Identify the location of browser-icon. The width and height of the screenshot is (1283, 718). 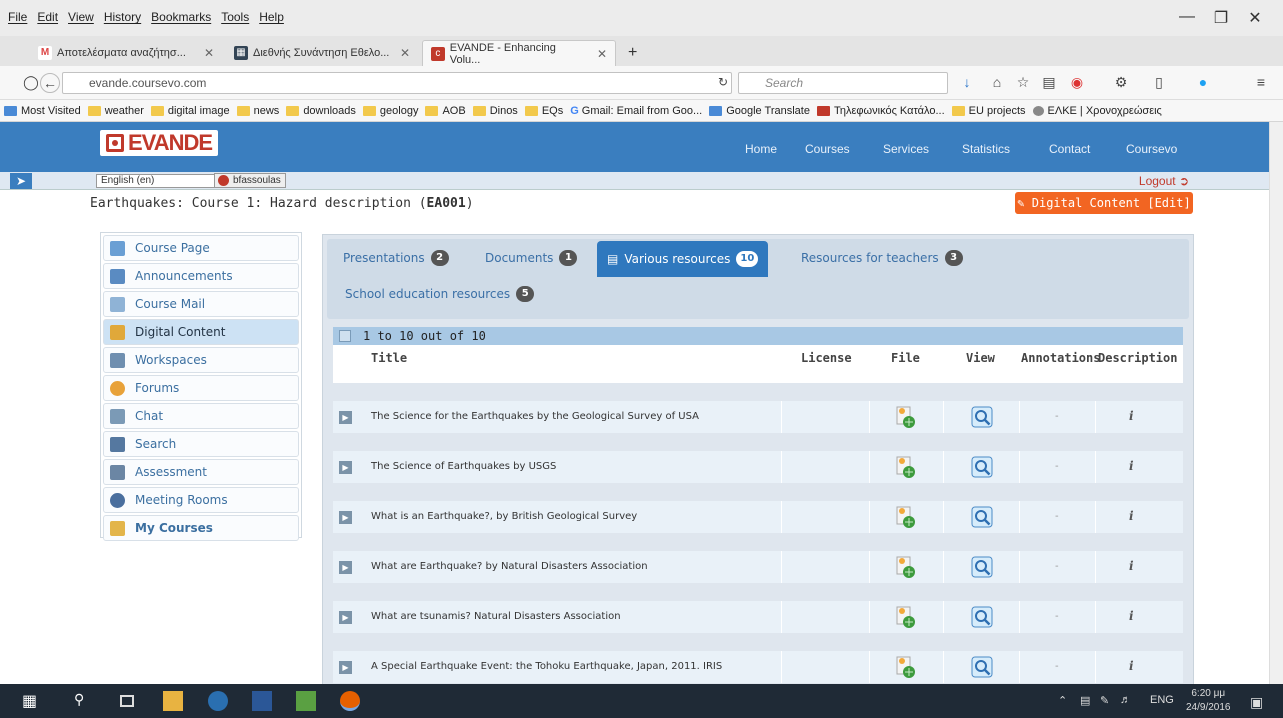
(218, 701).